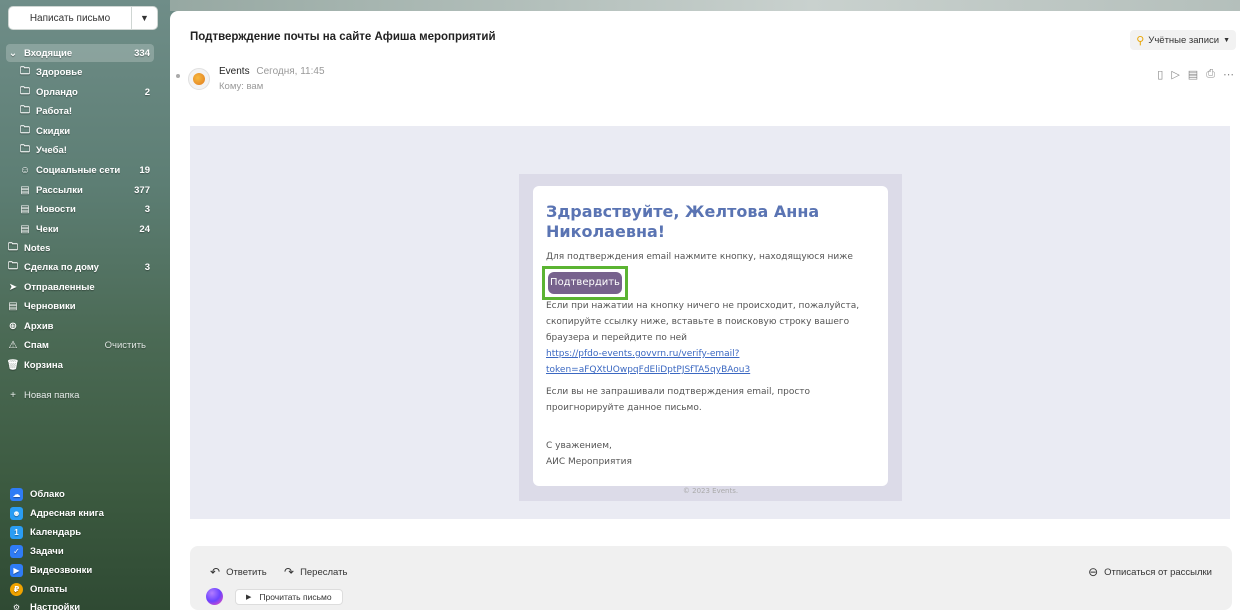 The height and width of the screenshot is (610, 1240). What do you see at coordinates (80, 395) in the screenshot?
I see `new-folder-button: + Новая папка` at bounding box center [80, 395].